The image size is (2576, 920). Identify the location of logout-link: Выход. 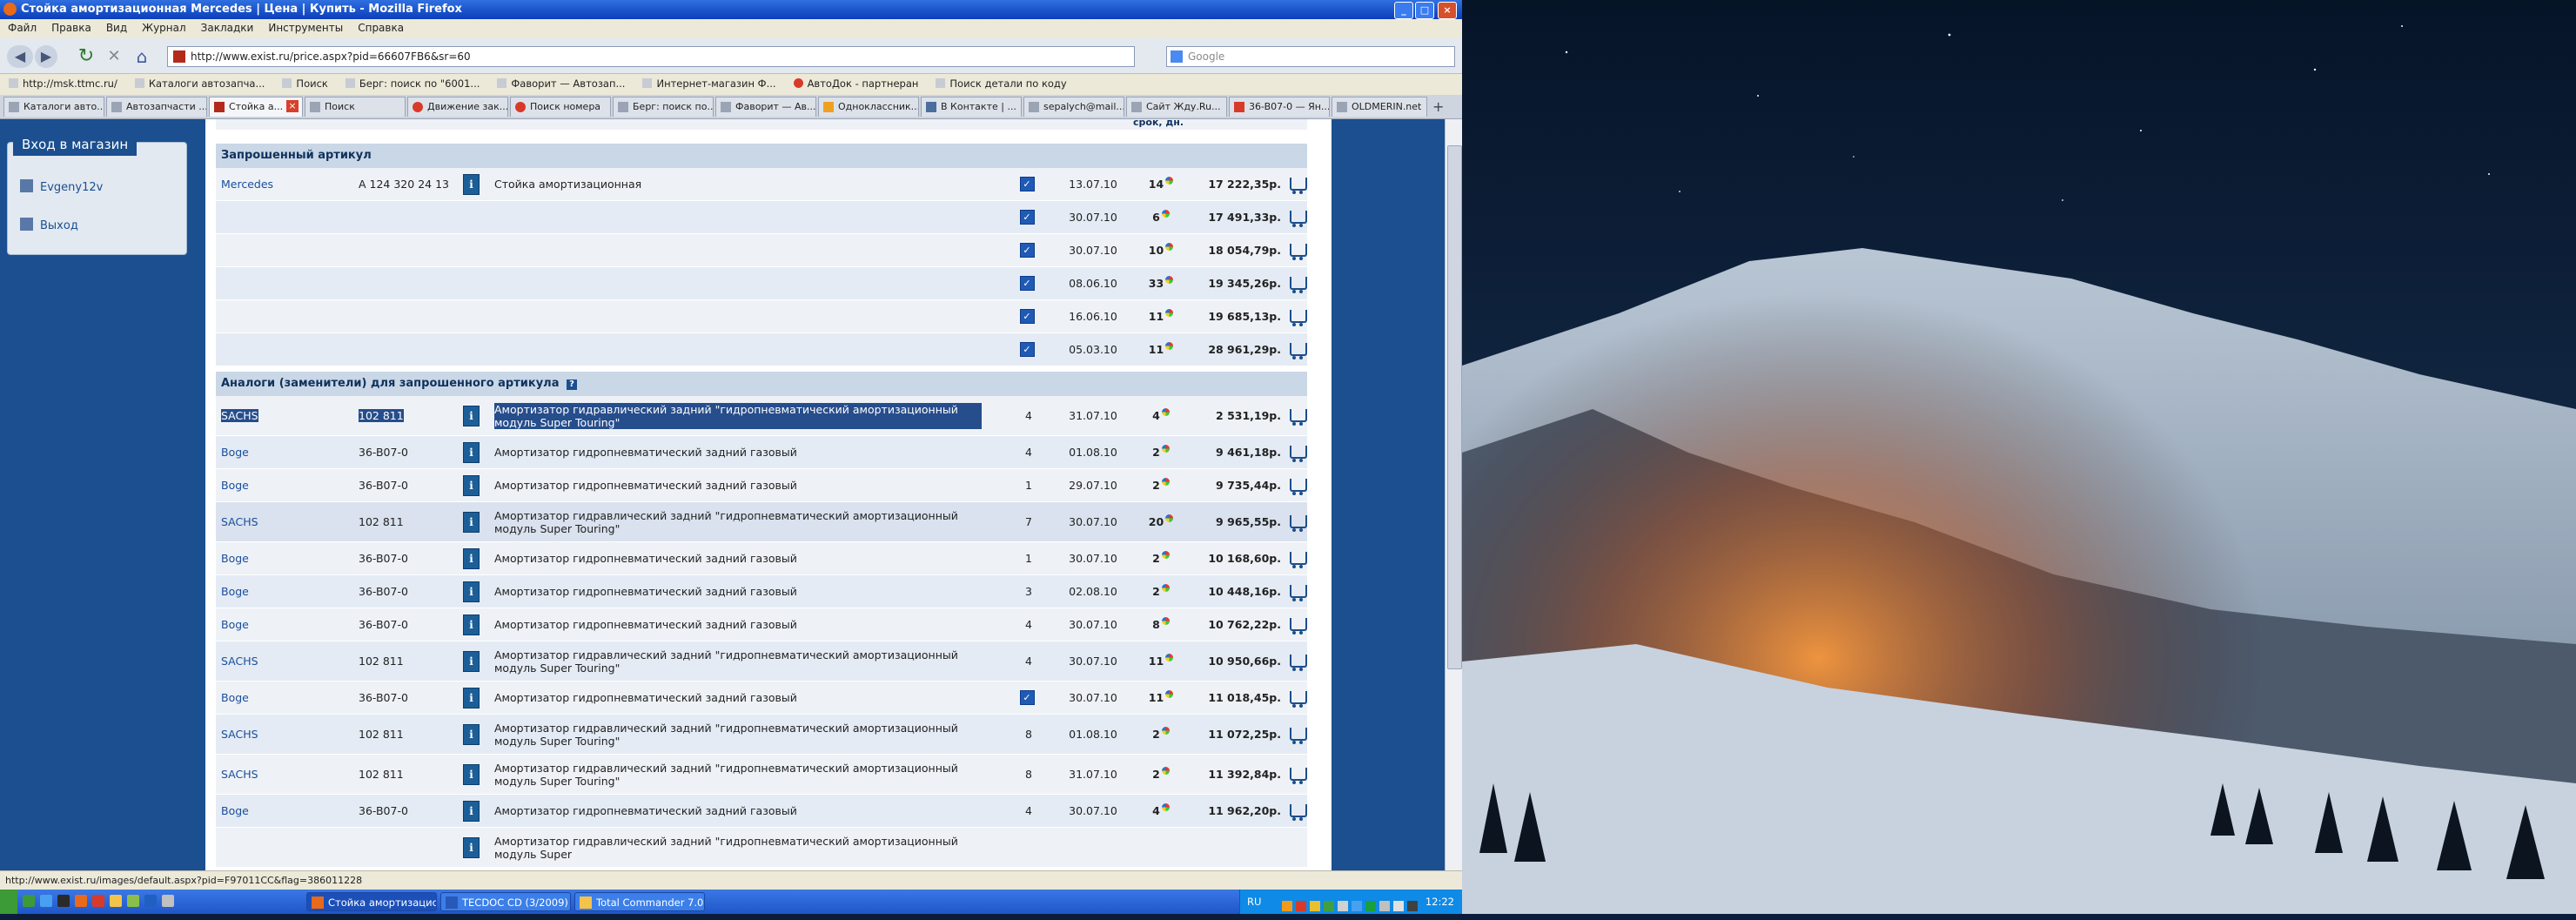
(49, 225).